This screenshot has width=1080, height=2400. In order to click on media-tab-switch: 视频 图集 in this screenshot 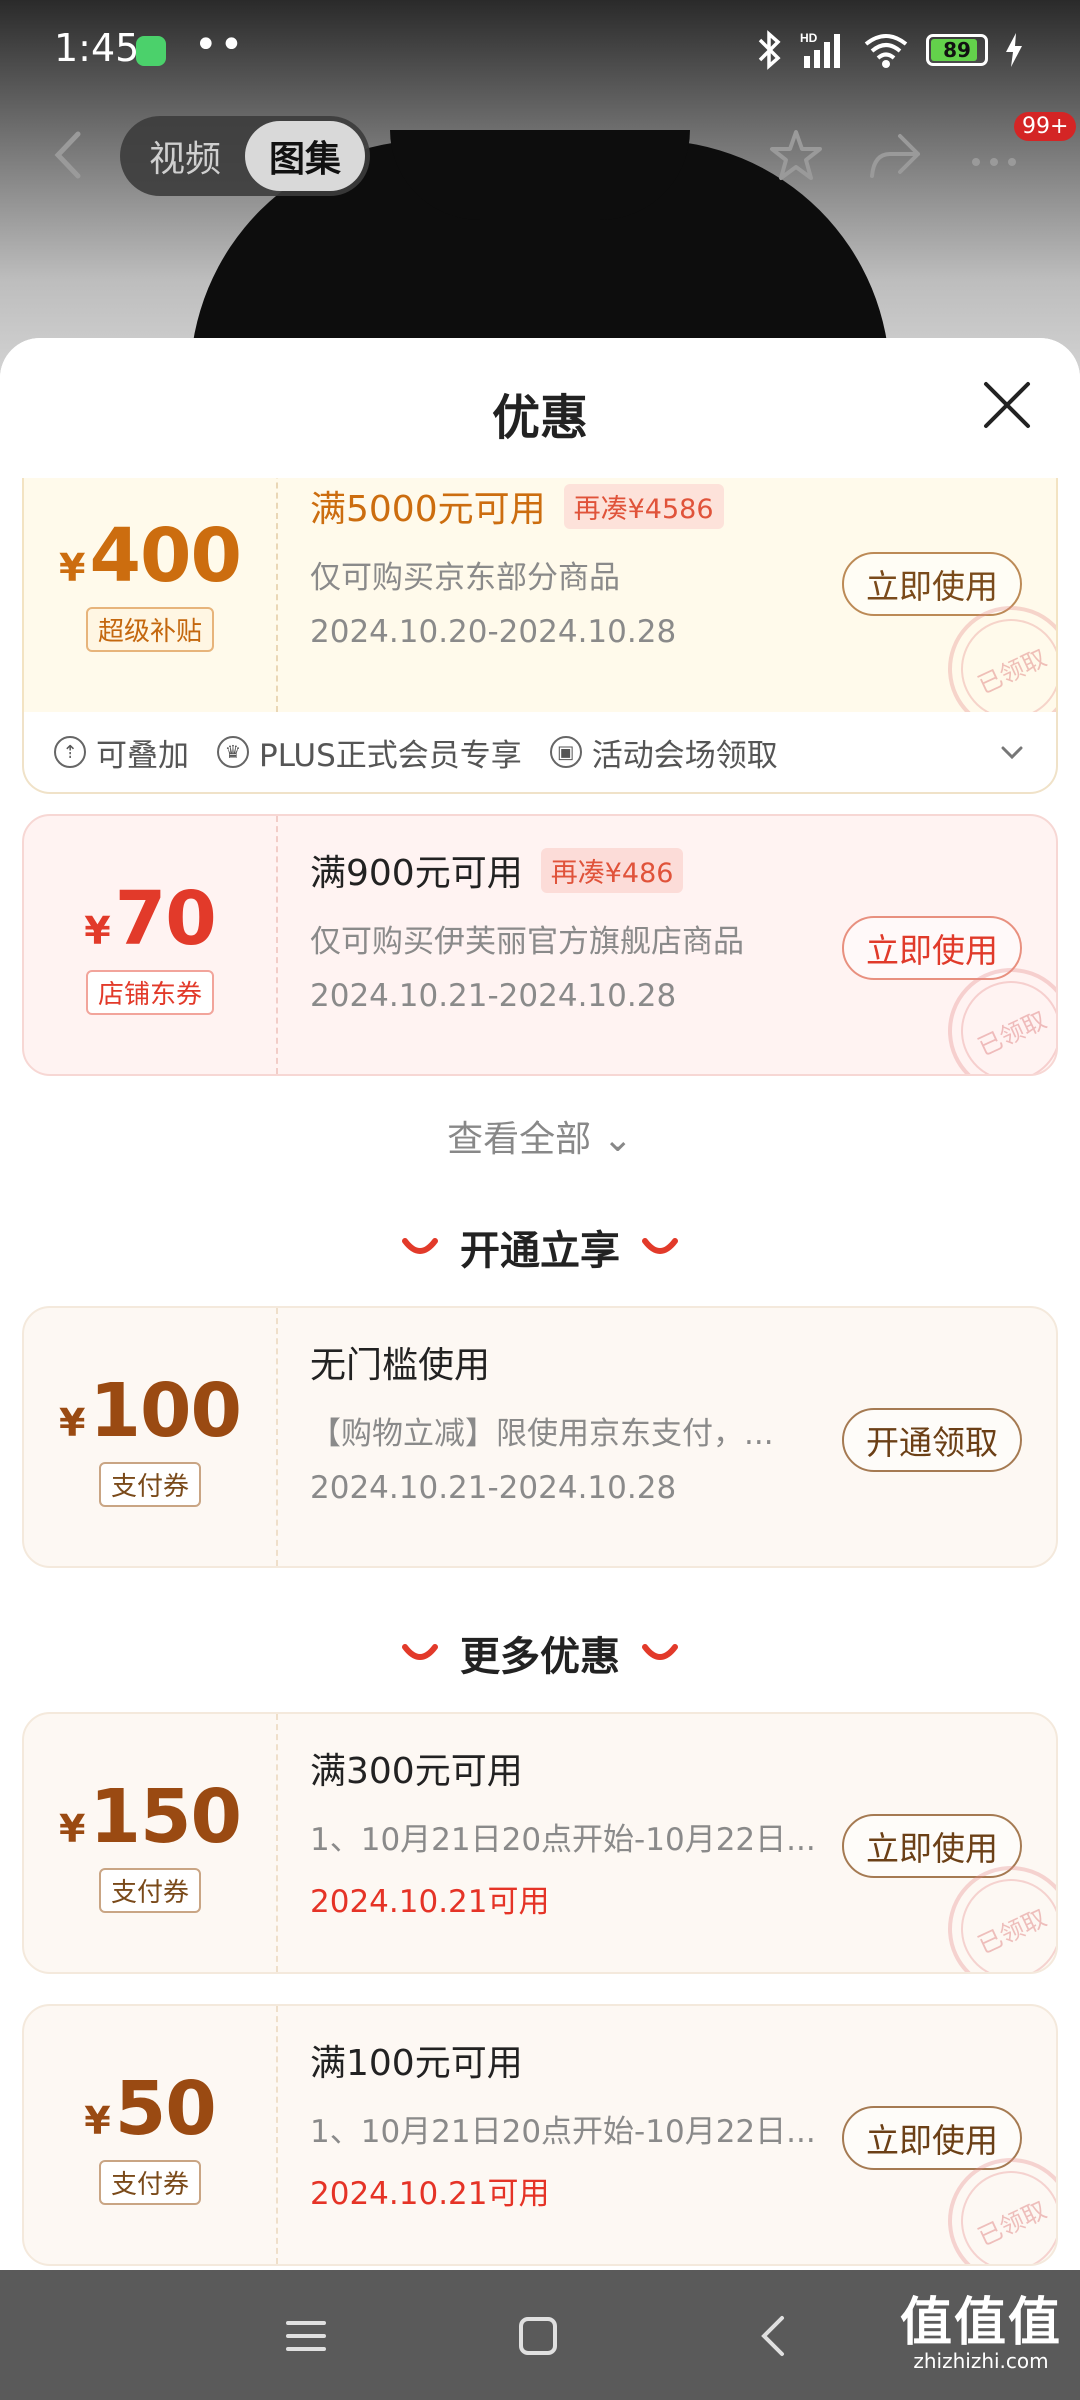, I will do `click(245, 156)`.